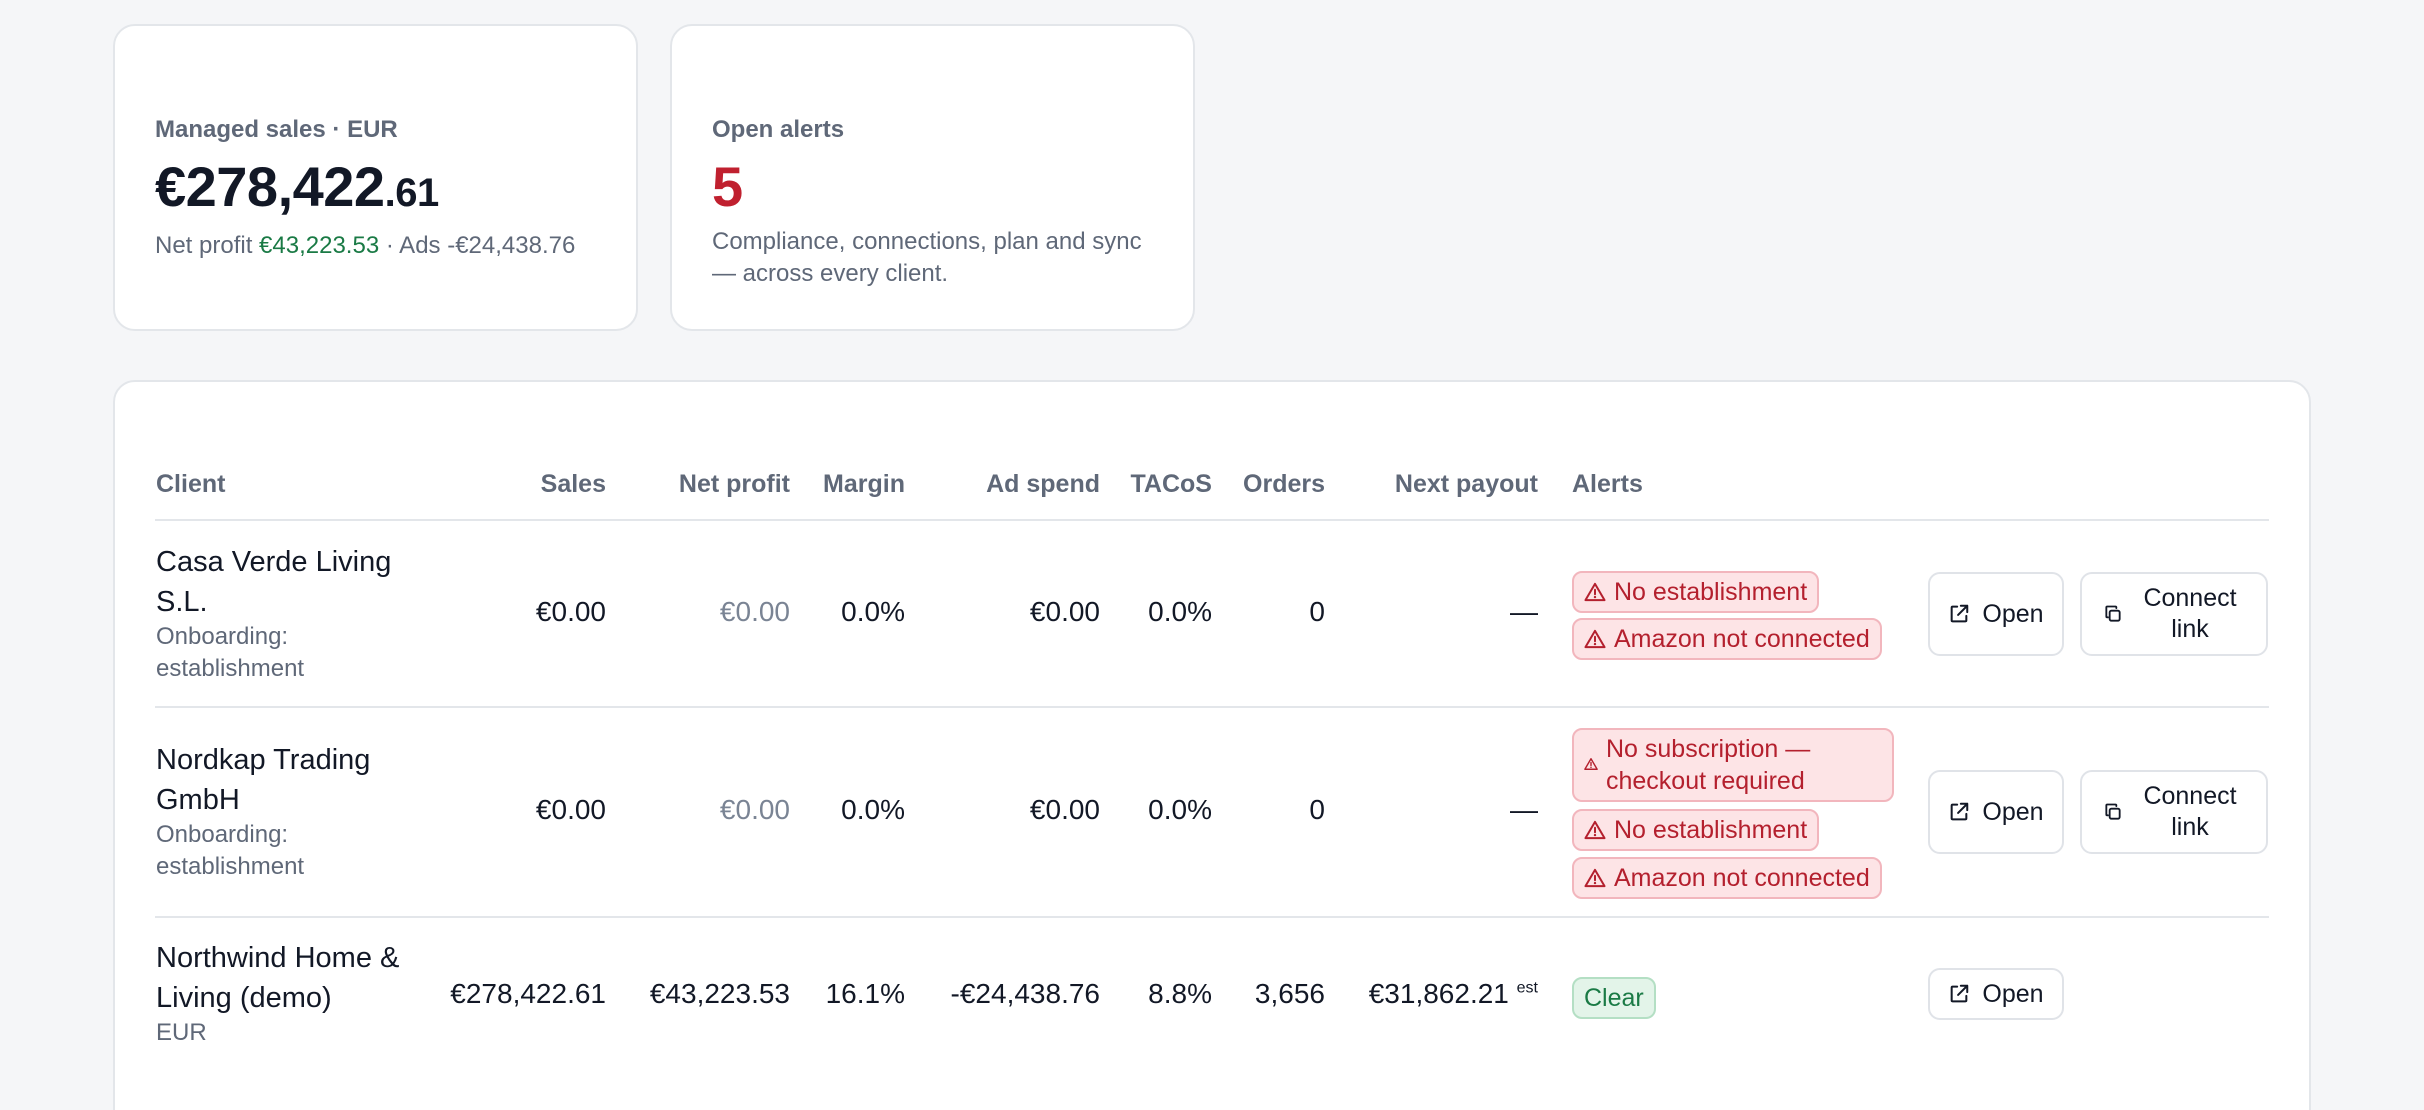  What do you see at coordinates (1607, 484) in the screenshot?
I see `header-alerts: Alerts` at bounding box center [1607, 484].